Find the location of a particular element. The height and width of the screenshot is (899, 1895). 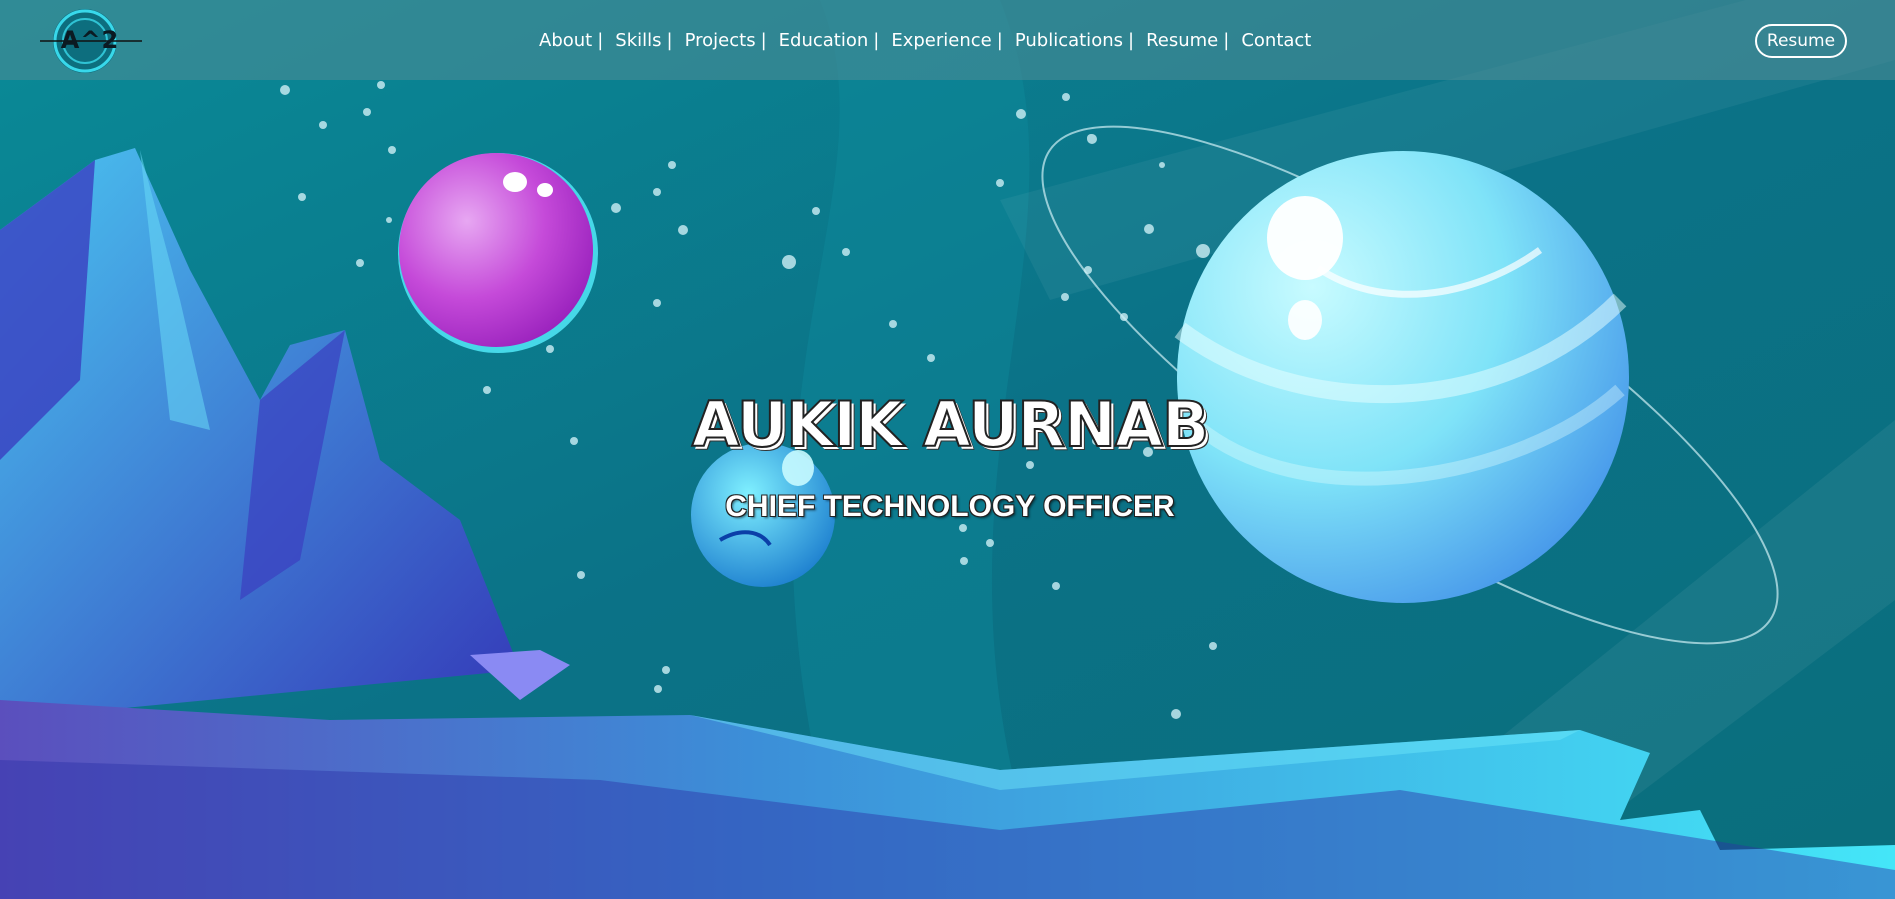

nav-publications: Publications is located at coordinates (1069, 40).